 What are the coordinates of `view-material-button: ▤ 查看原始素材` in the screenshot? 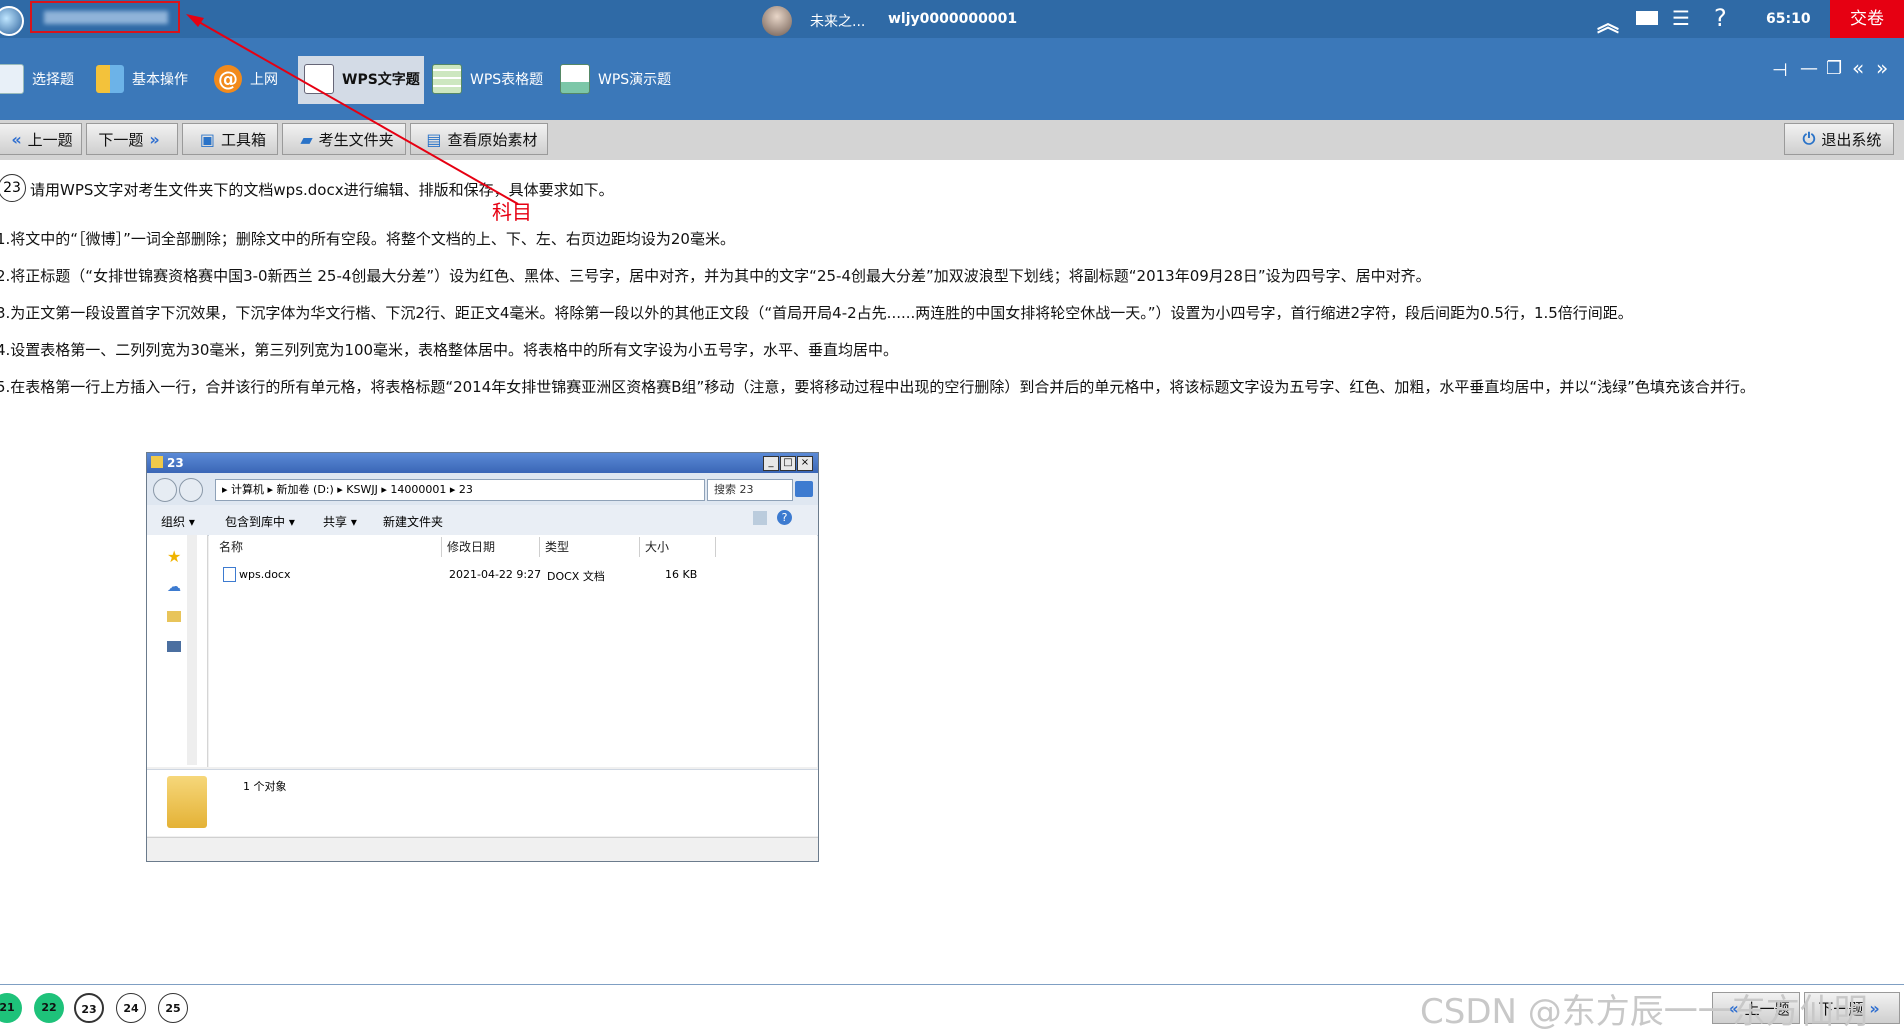 It's located at (479, 139).